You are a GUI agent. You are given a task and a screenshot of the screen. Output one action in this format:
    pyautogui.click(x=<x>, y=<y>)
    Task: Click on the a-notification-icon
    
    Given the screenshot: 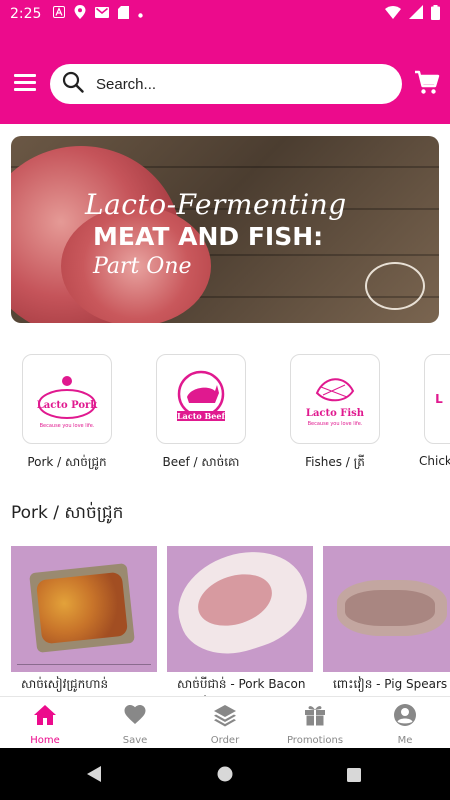 What is the action you would take?
    pyautogui.click(x=59, y=14)
    